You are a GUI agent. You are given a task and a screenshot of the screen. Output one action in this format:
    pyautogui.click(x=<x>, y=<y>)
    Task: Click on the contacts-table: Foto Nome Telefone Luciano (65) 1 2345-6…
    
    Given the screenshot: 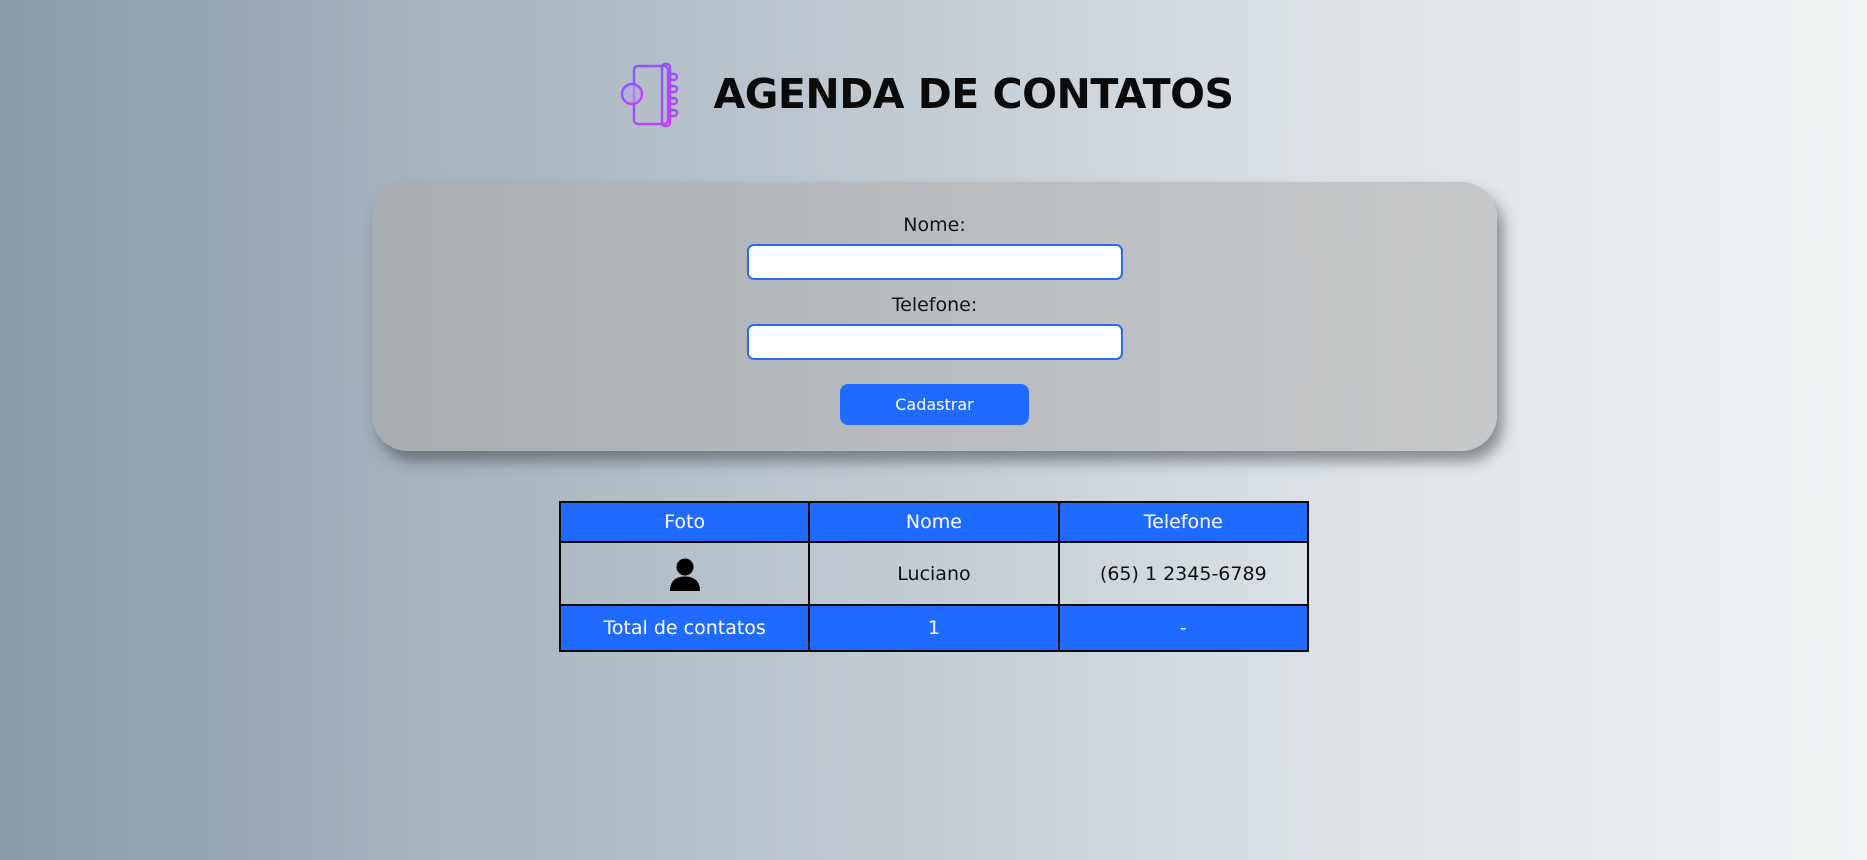 What is the action you would take?
    pyautogui.click(x=934, y=576)
    